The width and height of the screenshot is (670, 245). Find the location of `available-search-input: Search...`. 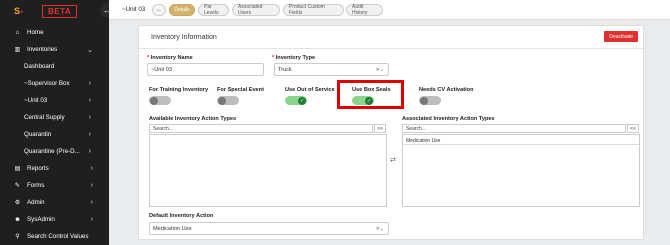

available-search-input: Search... is located at coordinates (261, 128).